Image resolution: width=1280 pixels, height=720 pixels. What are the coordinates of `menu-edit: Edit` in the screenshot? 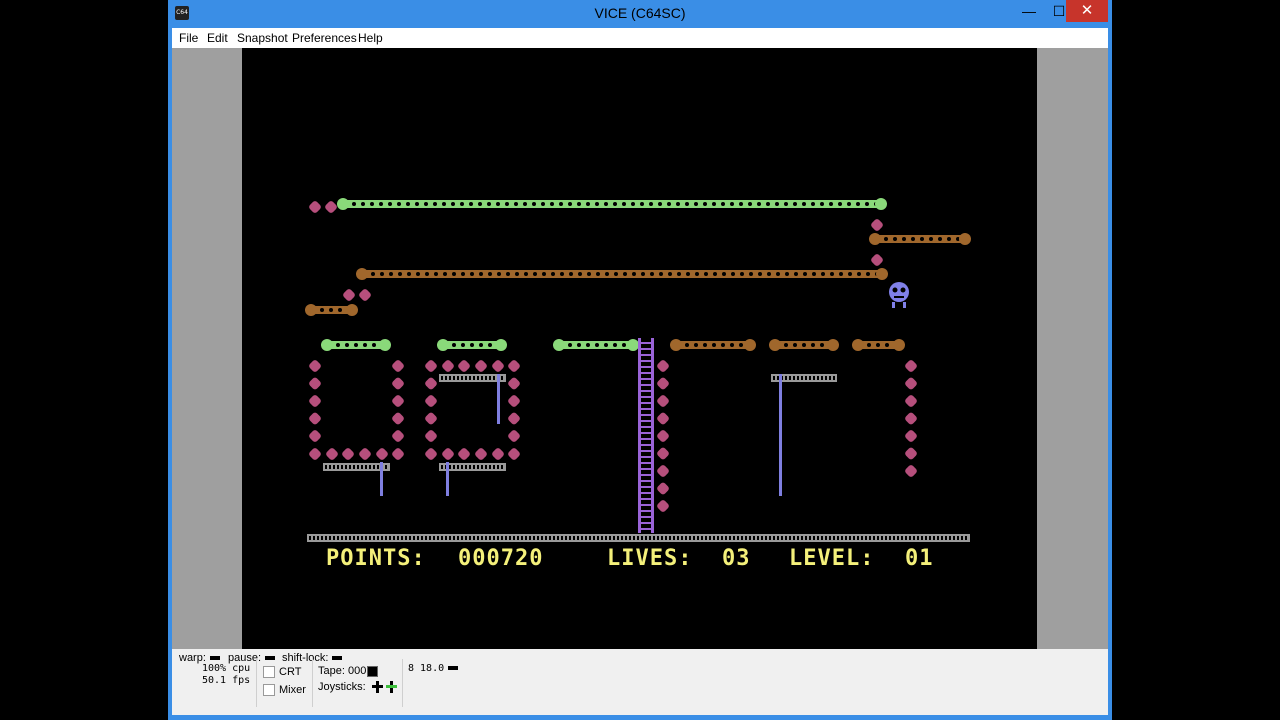 It's located at (217, 38).